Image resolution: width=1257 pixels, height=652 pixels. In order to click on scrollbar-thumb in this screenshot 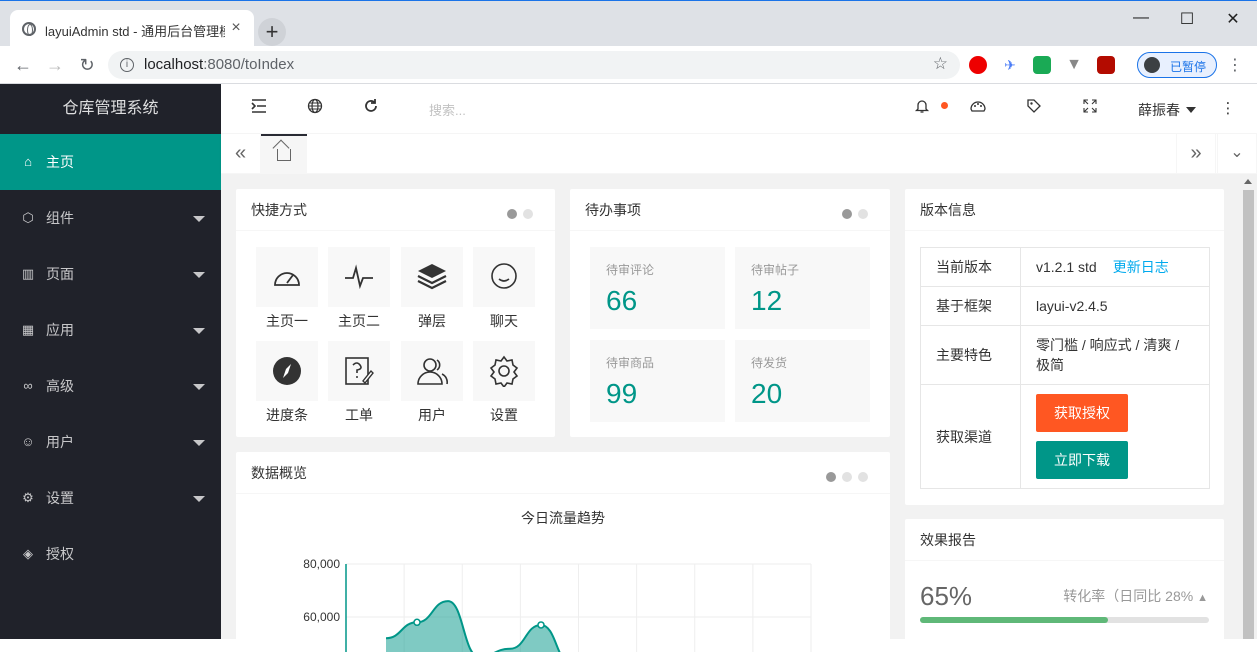, I will do `click(1248, 414)`.